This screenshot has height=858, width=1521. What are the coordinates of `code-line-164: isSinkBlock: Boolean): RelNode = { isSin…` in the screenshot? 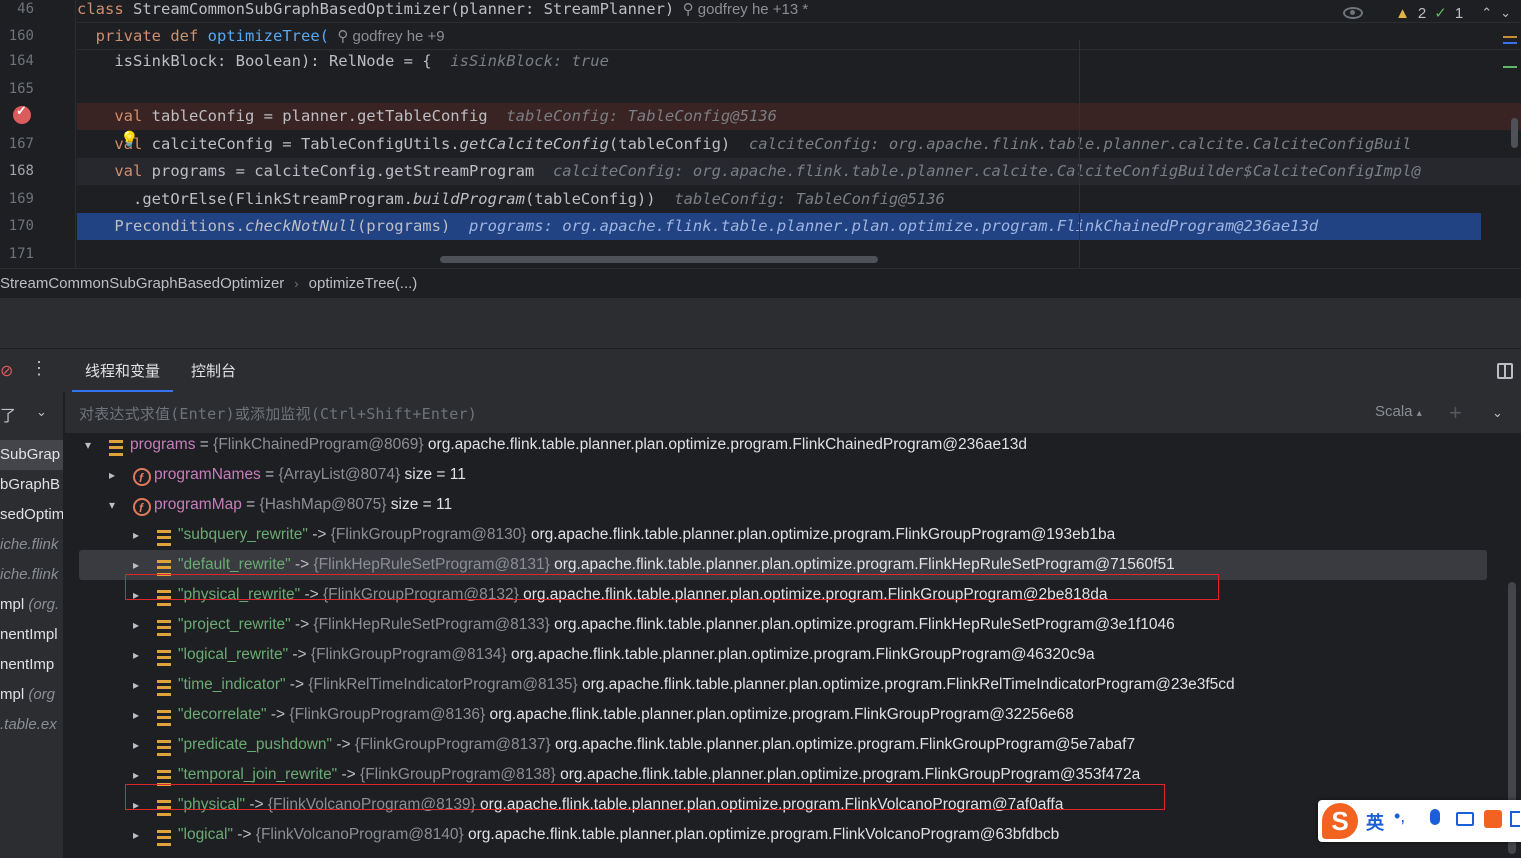 It's located at (799, 61).